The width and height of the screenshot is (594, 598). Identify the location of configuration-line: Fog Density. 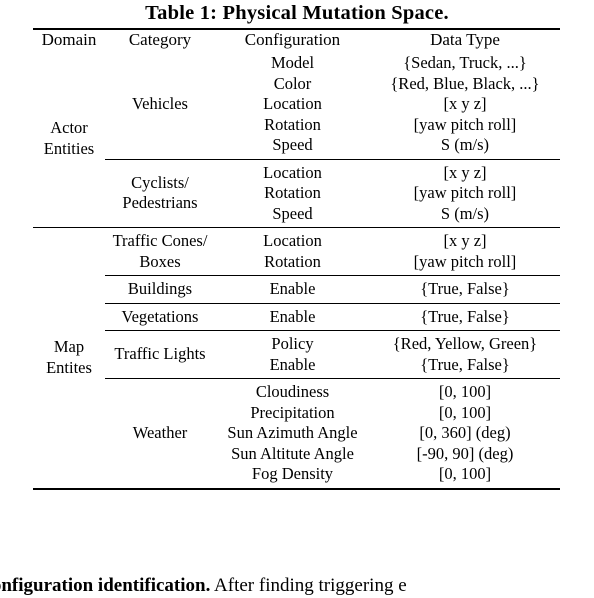
(292, 473).